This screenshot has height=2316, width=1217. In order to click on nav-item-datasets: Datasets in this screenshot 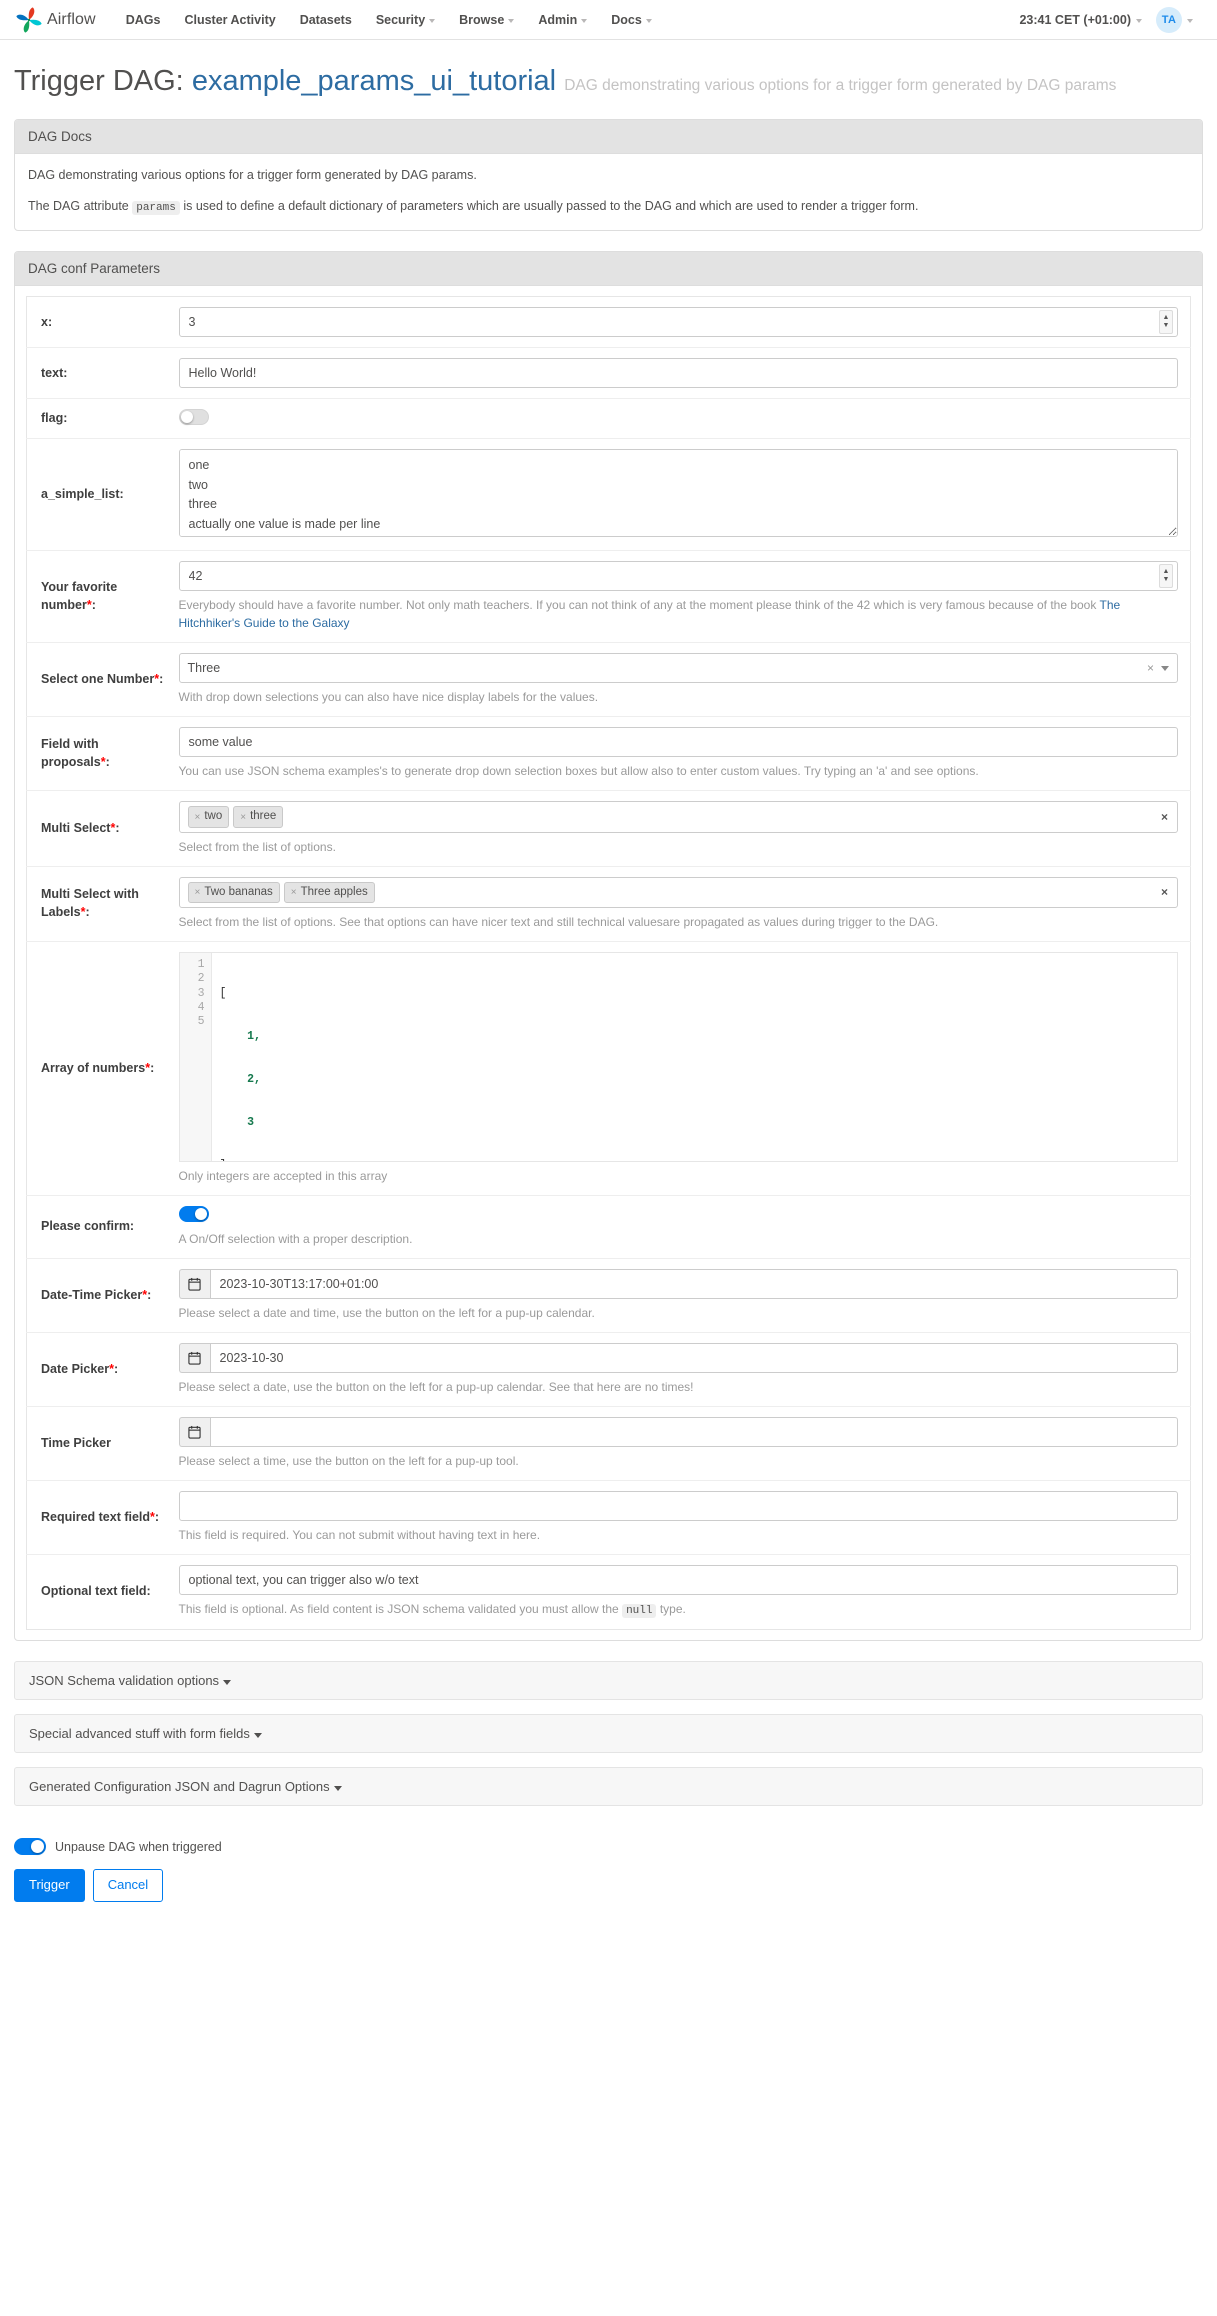, I will do `click(326, 20)`.